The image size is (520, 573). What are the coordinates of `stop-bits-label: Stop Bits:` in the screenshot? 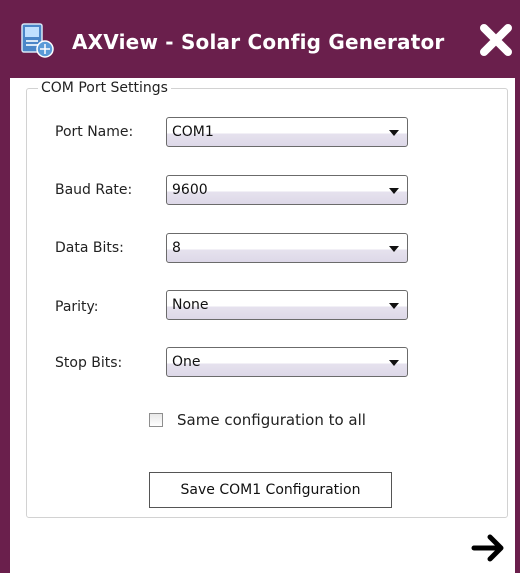 It's located at (89, 363).